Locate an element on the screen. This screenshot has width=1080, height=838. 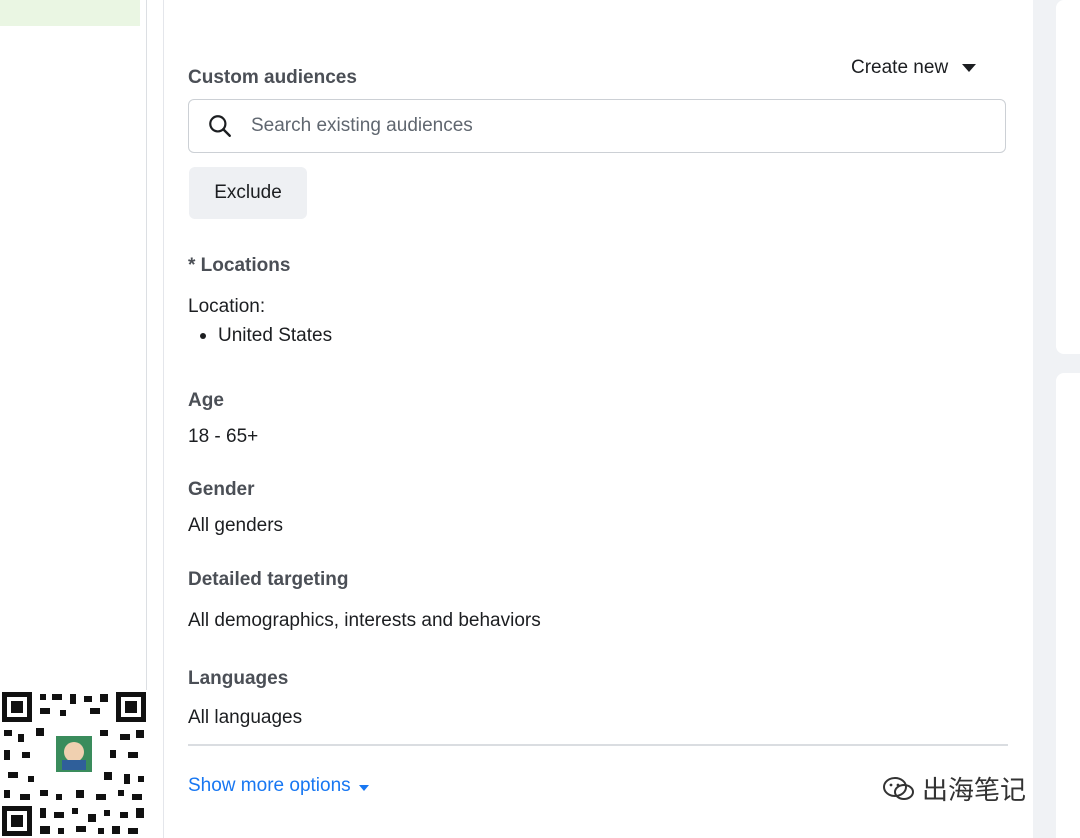
location-item: United States is located at coordinates (266, 336).